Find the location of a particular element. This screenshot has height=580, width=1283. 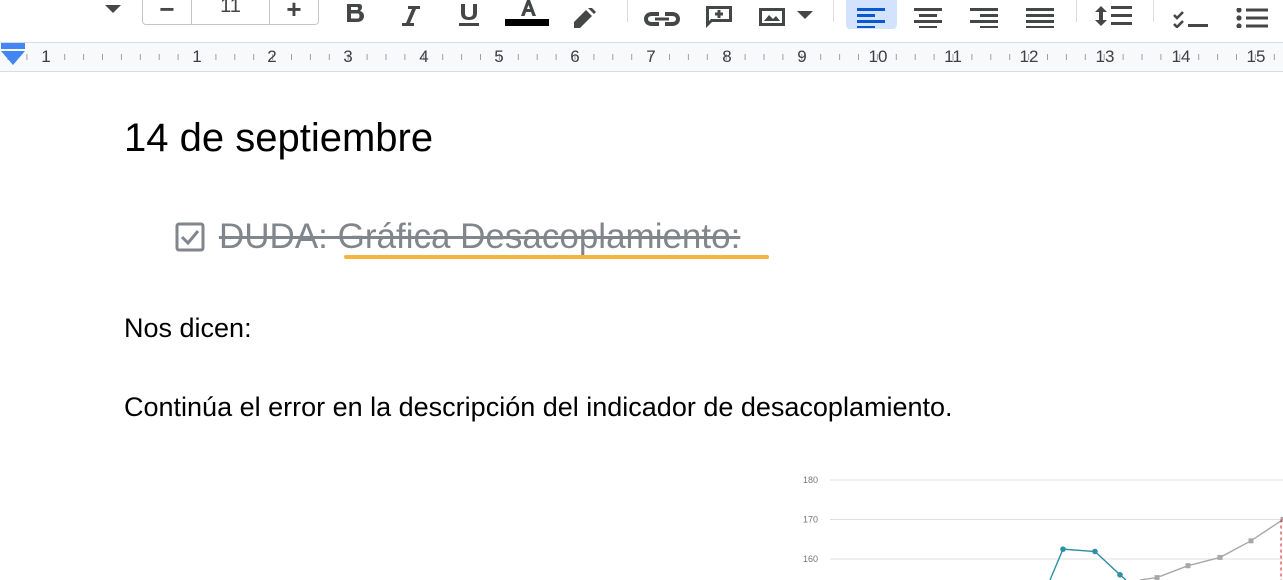

insert-link-button is located at coordinates (662, 14).